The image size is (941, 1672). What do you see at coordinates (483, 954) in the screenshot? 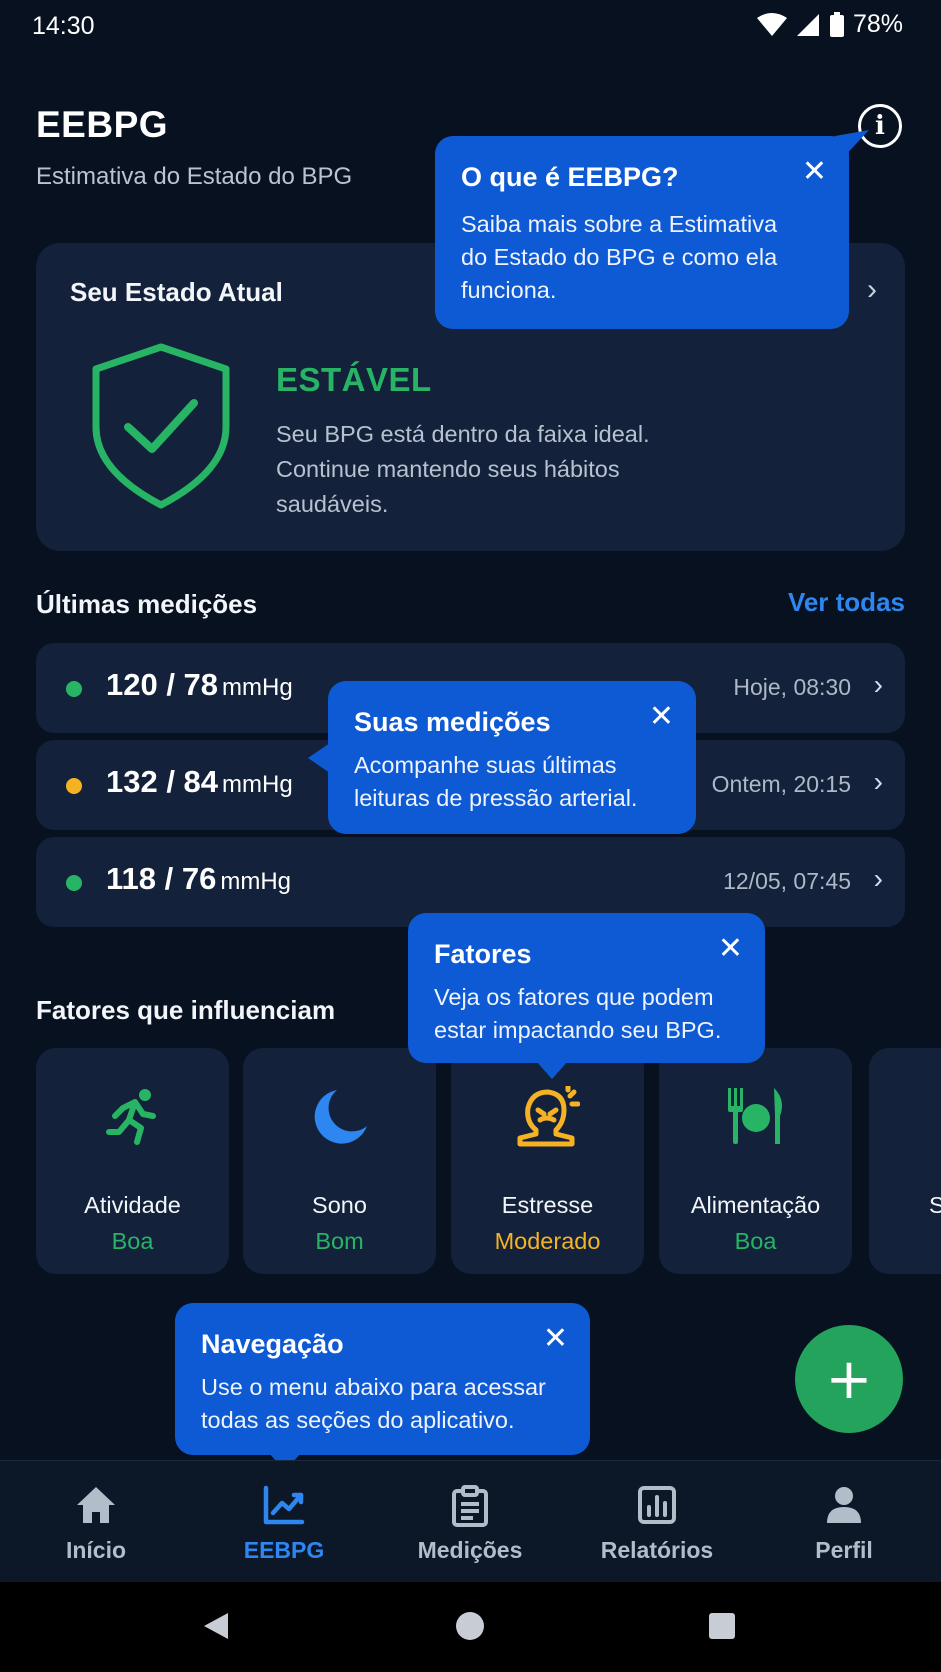
I see `tooltip-title: Fatores` at bounding box center [483, 954].